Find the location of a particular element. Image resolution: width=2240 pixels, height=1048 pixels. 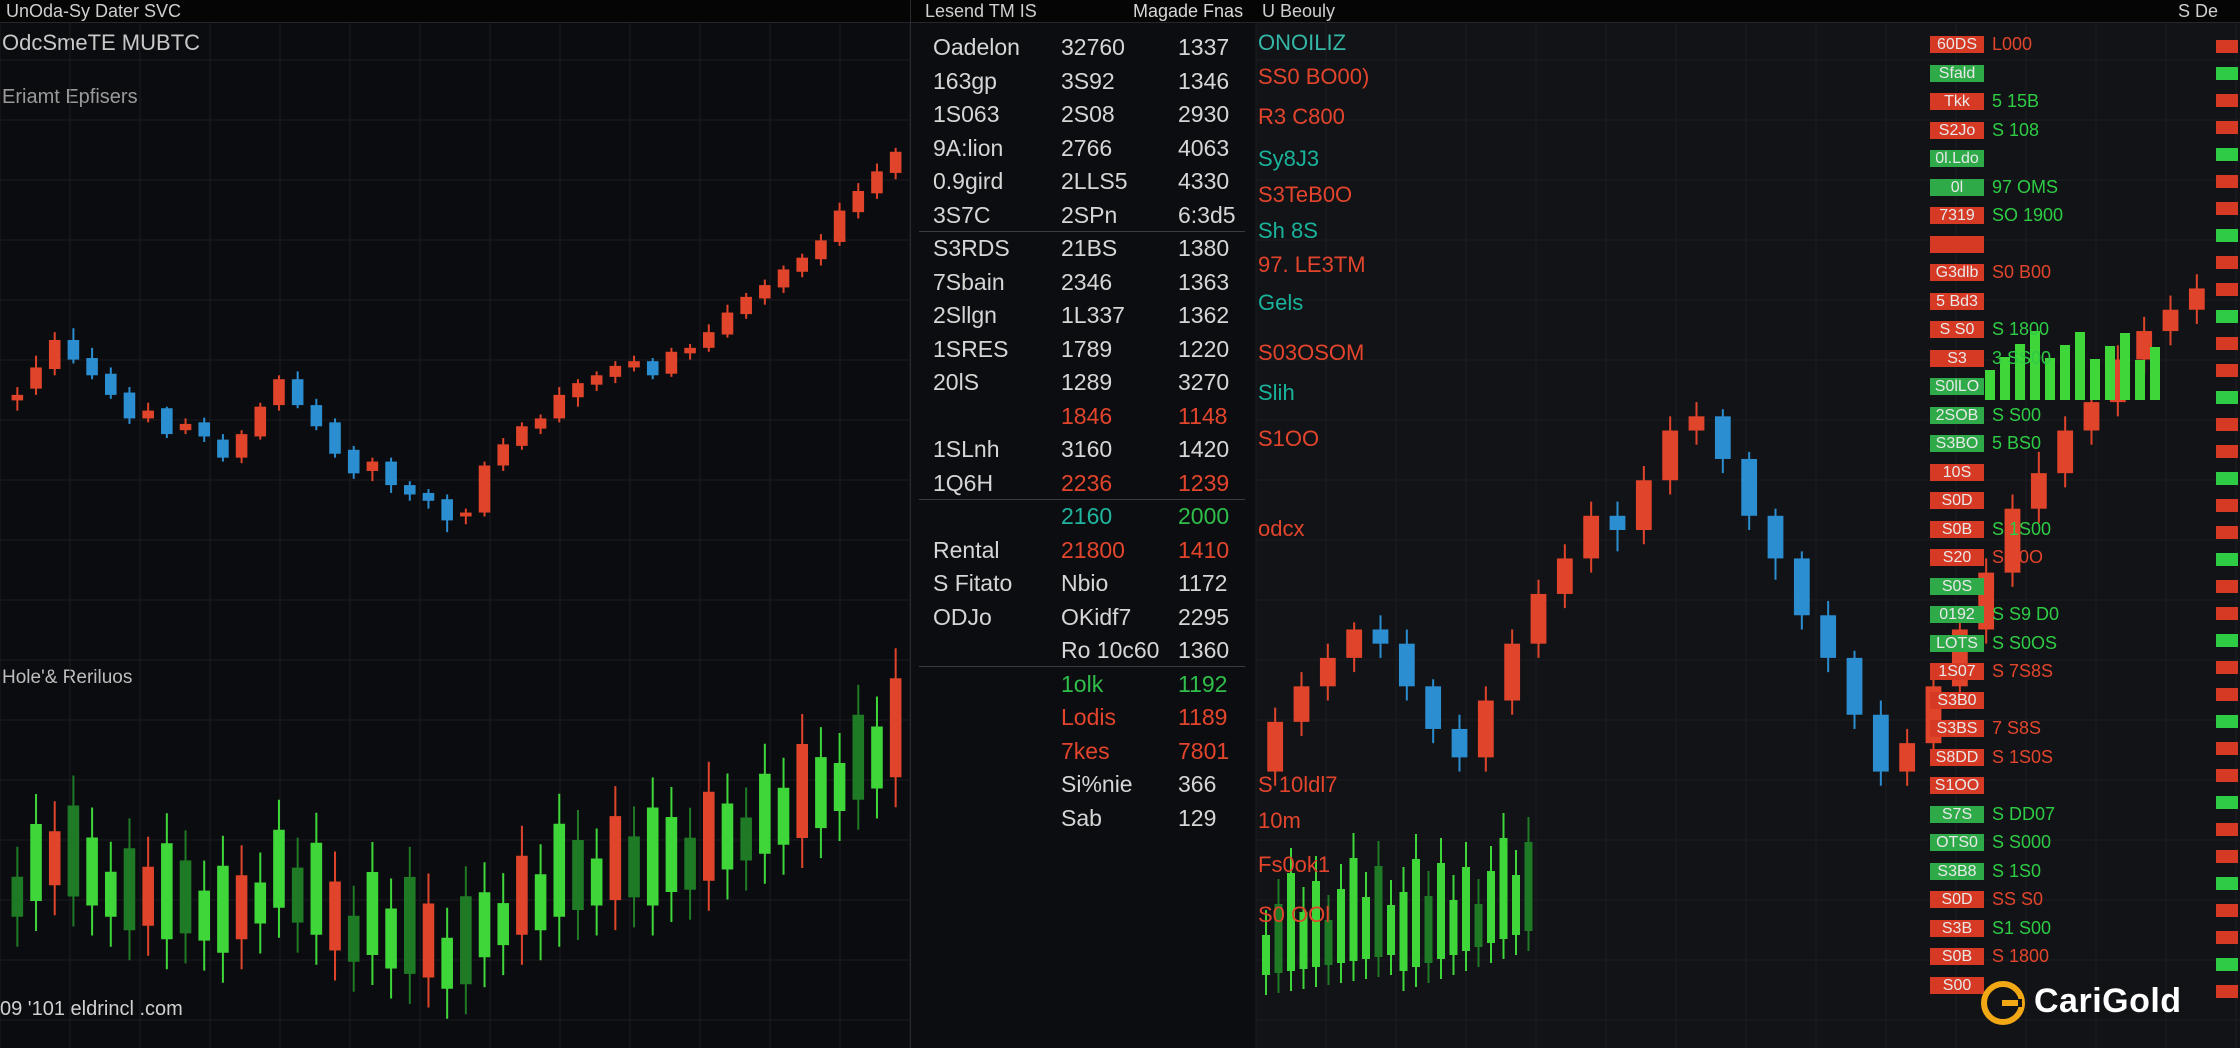

market-table-row: 2Sllgn 1L337 1362 is located at coordinates (1083, 315).